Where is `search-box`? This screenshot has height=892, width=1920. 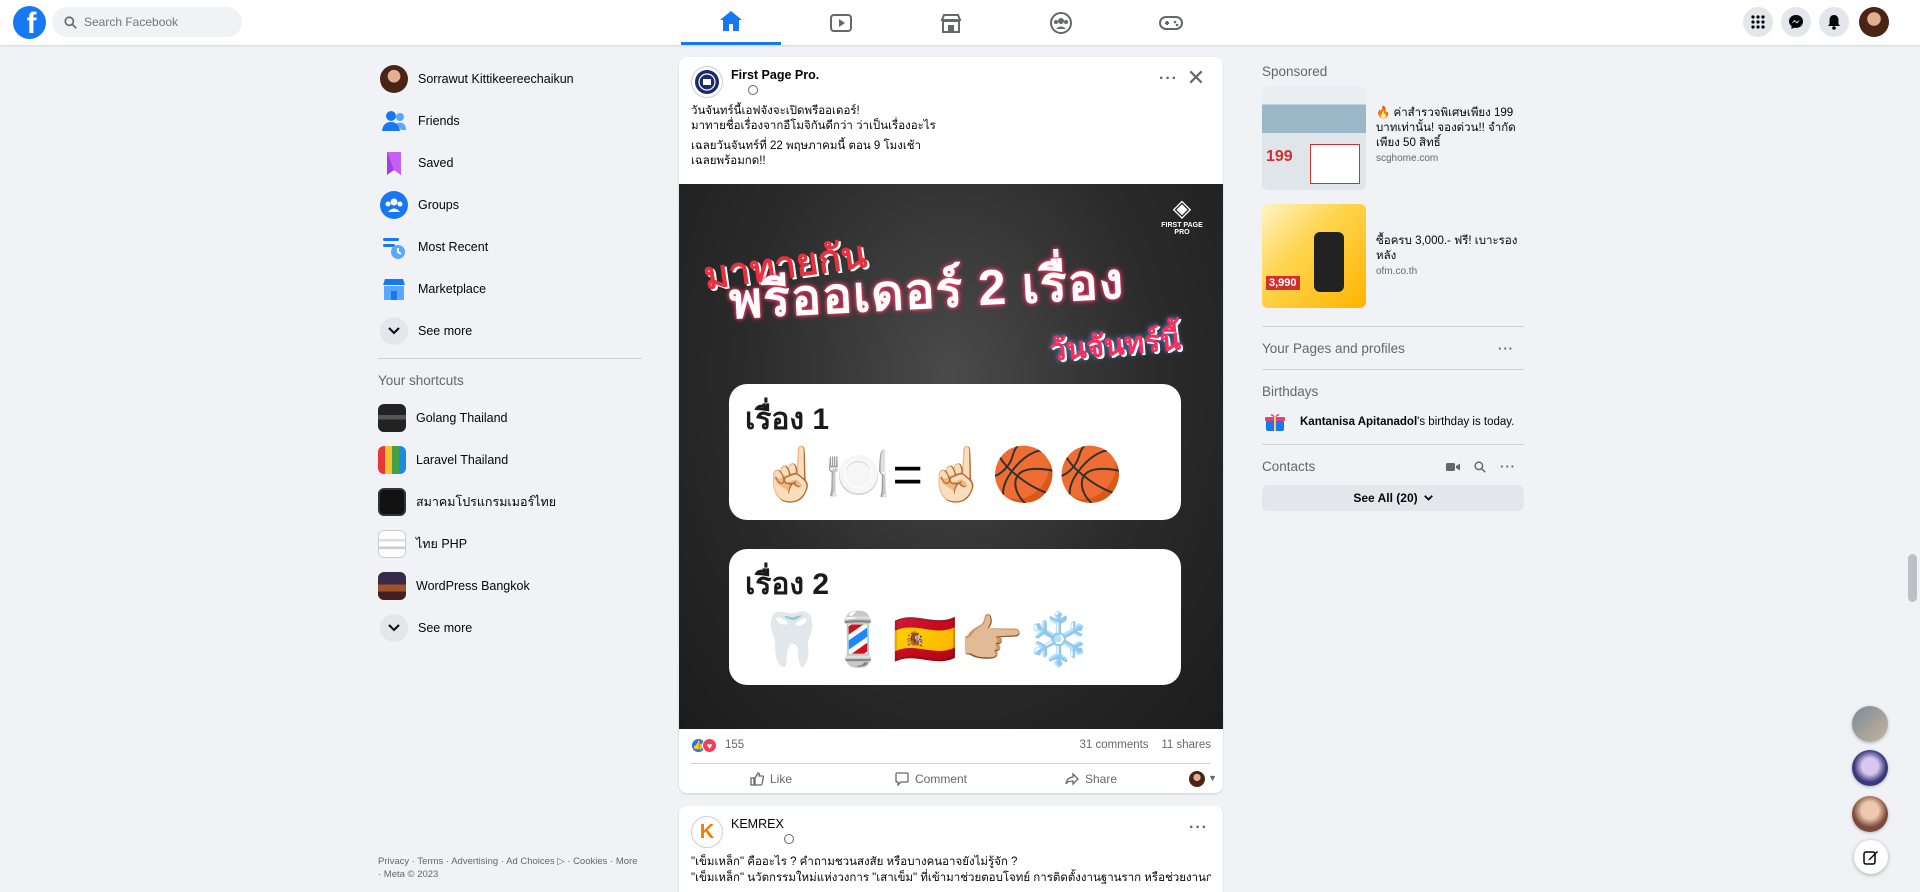
search-box is located at coordinates (147, 22).